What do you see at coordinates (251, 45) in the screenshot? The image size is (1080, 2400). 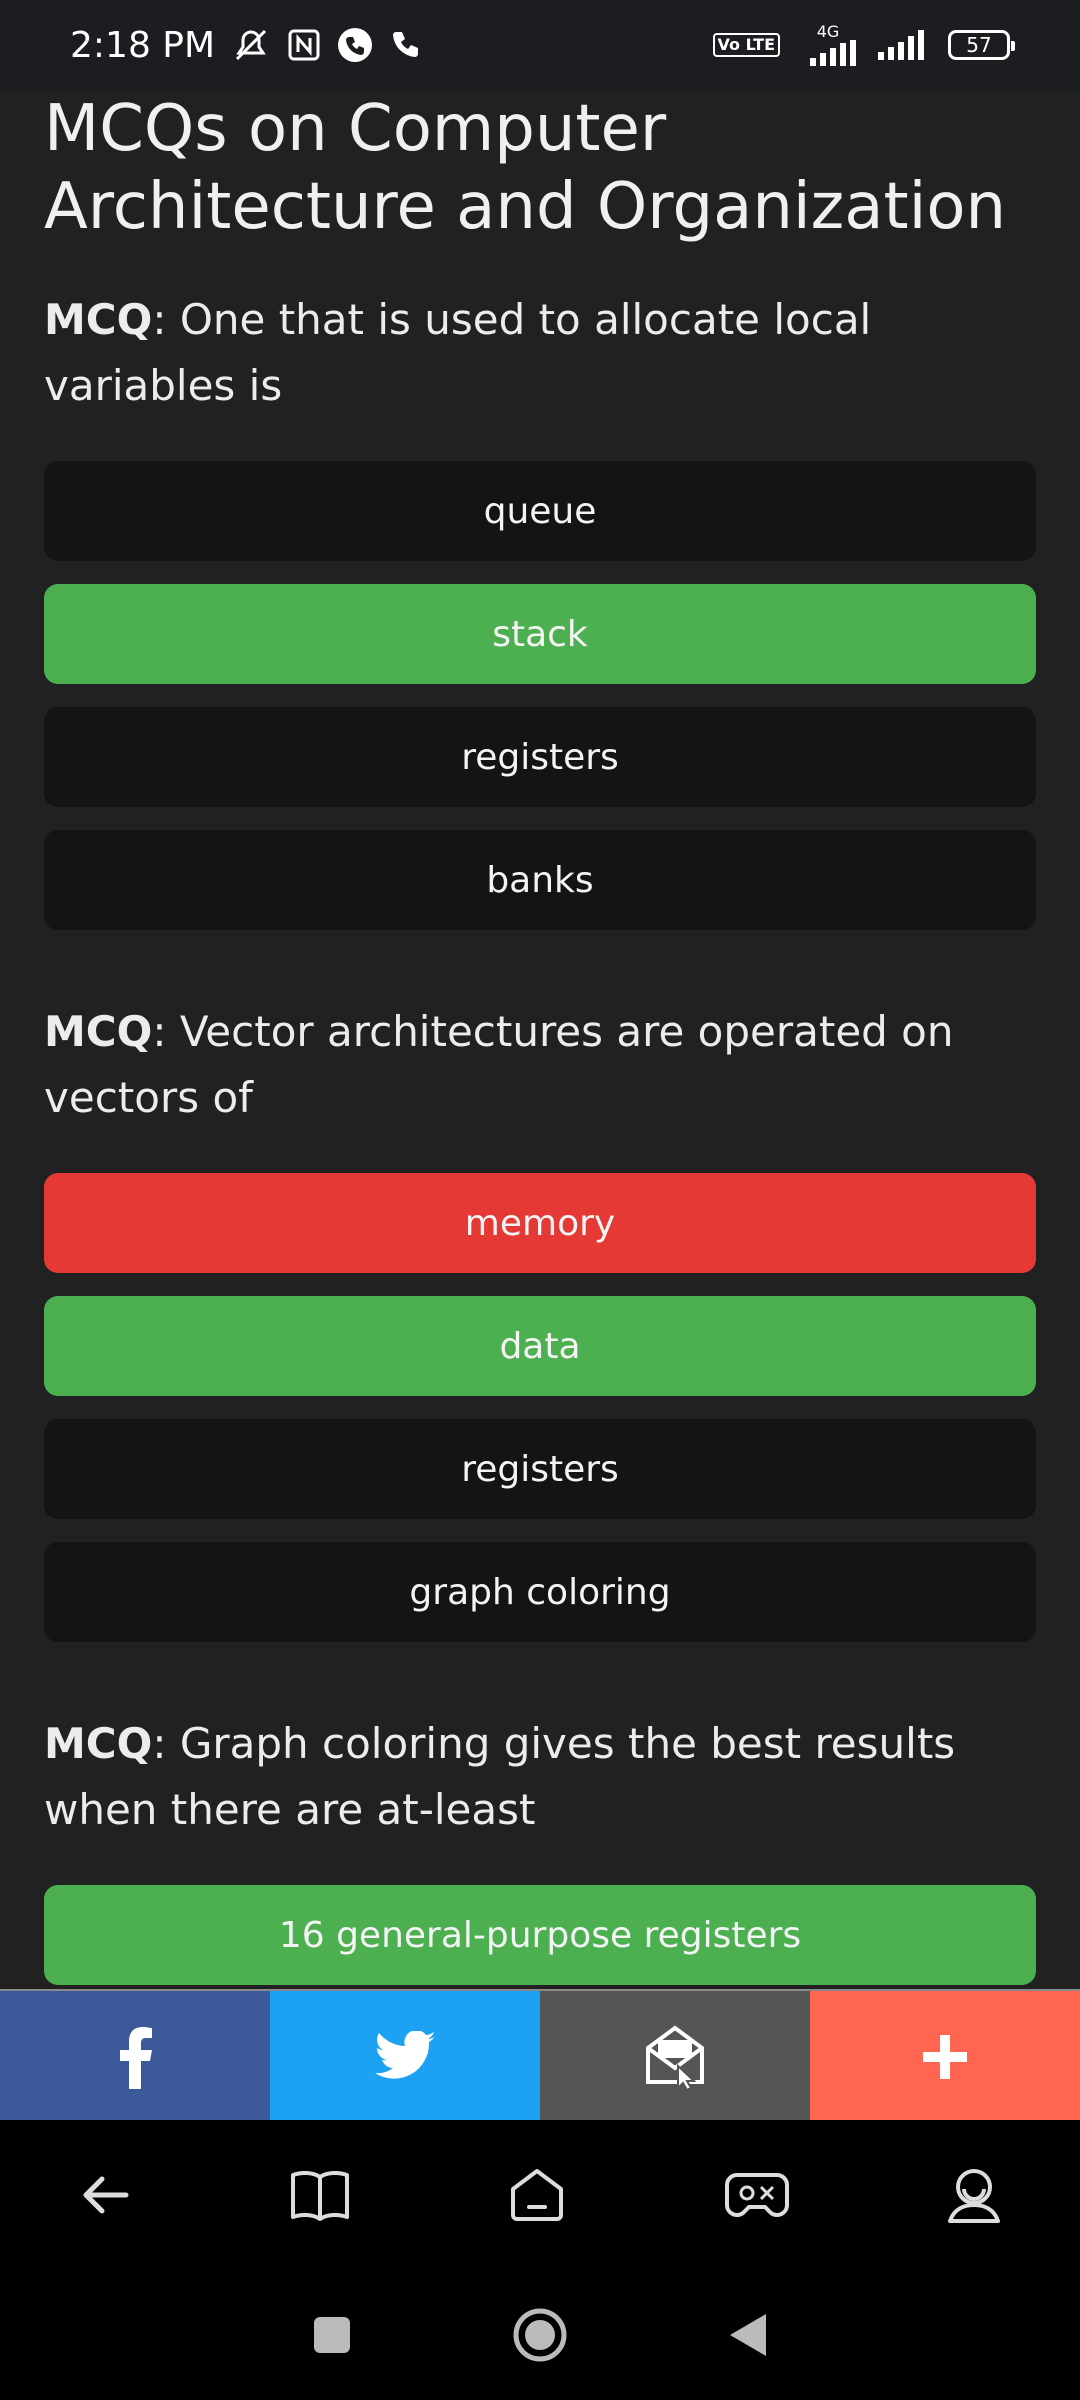 I see `mute-icon` at bounding box center [251, 45].